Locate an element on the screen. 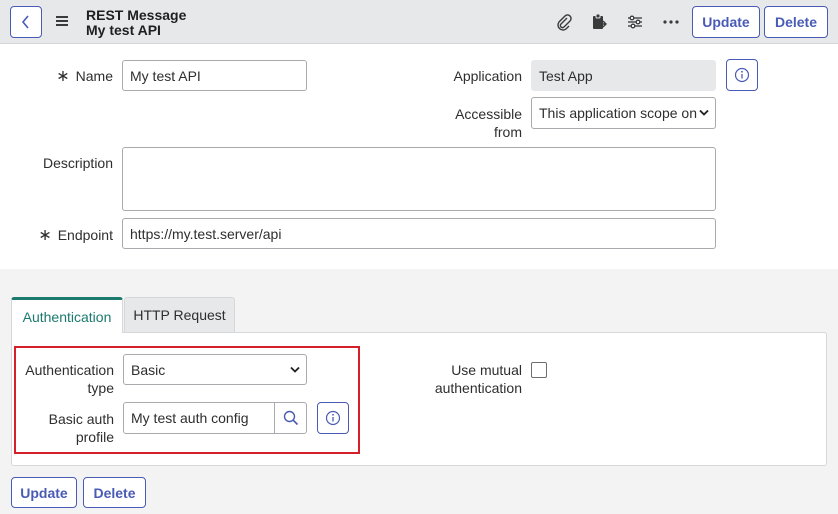 This screenshot has width=838, height=514. endpoint-label: ∗ Endpoint is located at coordinates (75, 235).